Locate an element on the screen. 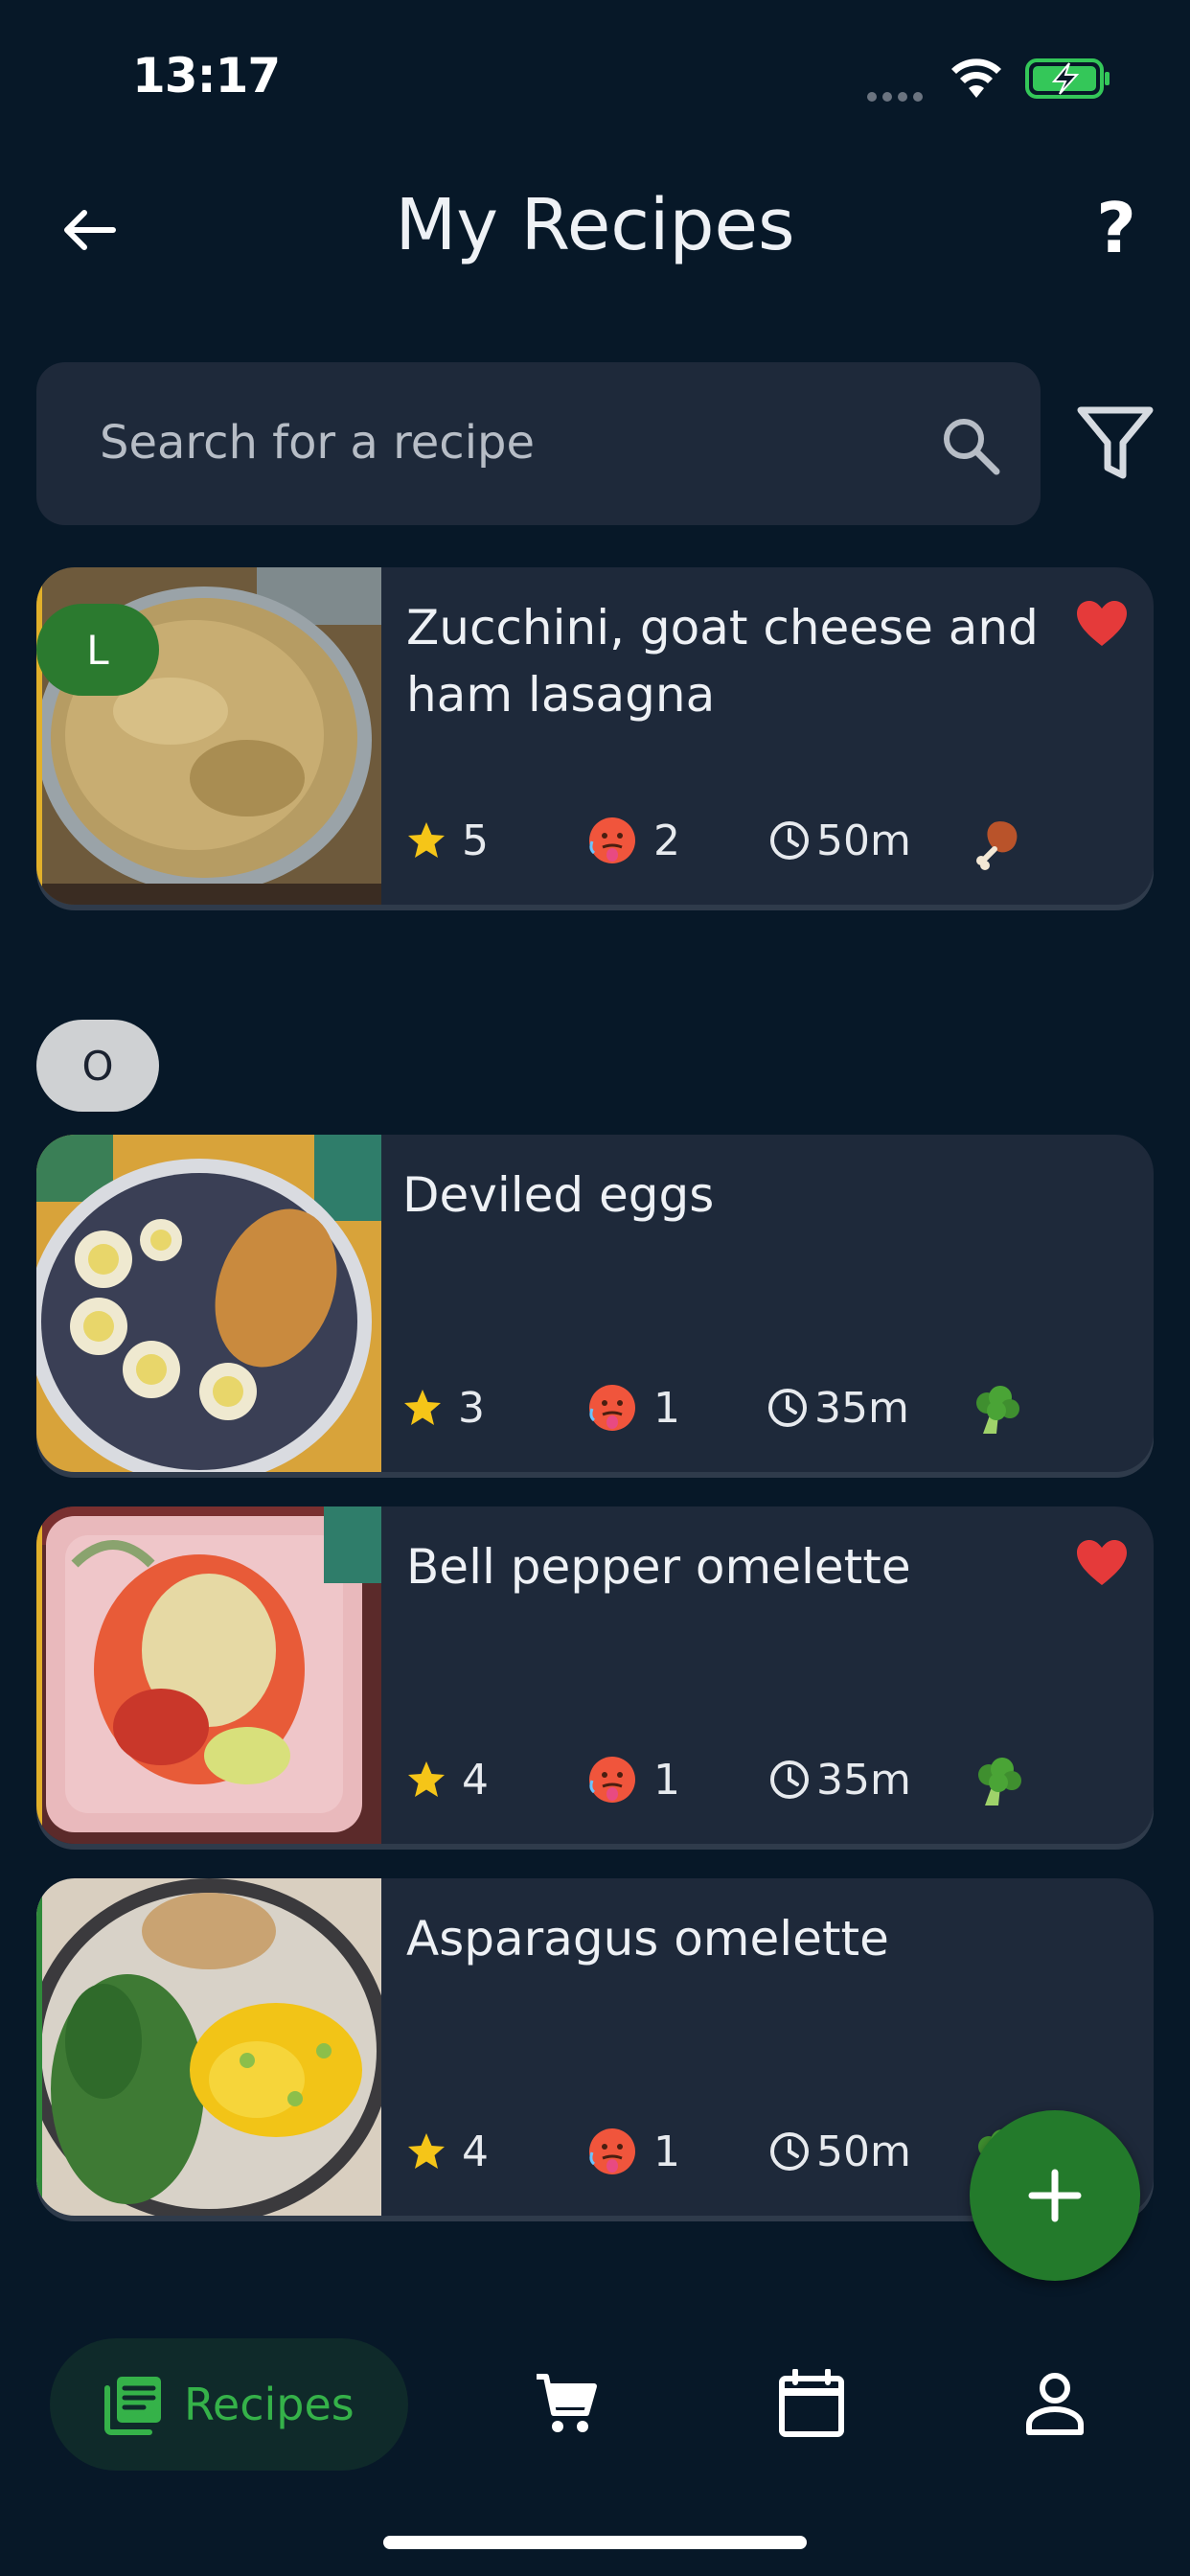  recipe-card: Deviled eggs 3 1 35m is located at coordinates (595, 1303).